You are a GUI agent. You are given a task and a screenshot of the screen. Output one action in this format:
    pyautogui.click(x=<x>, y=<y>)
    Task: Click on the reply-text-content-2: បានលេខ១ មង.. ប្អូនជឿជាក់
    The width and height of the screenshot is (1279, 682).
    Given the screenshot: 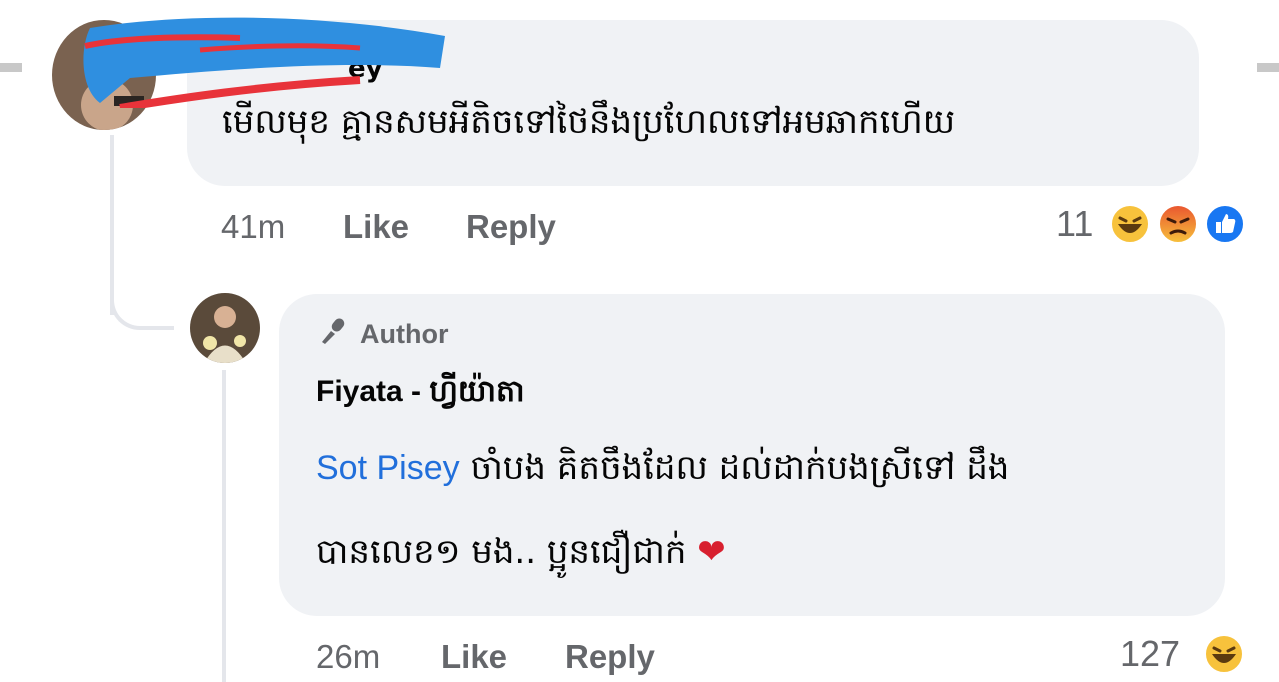 What is the action you would take?
    pyautogui.click(x=501, y=552)
    